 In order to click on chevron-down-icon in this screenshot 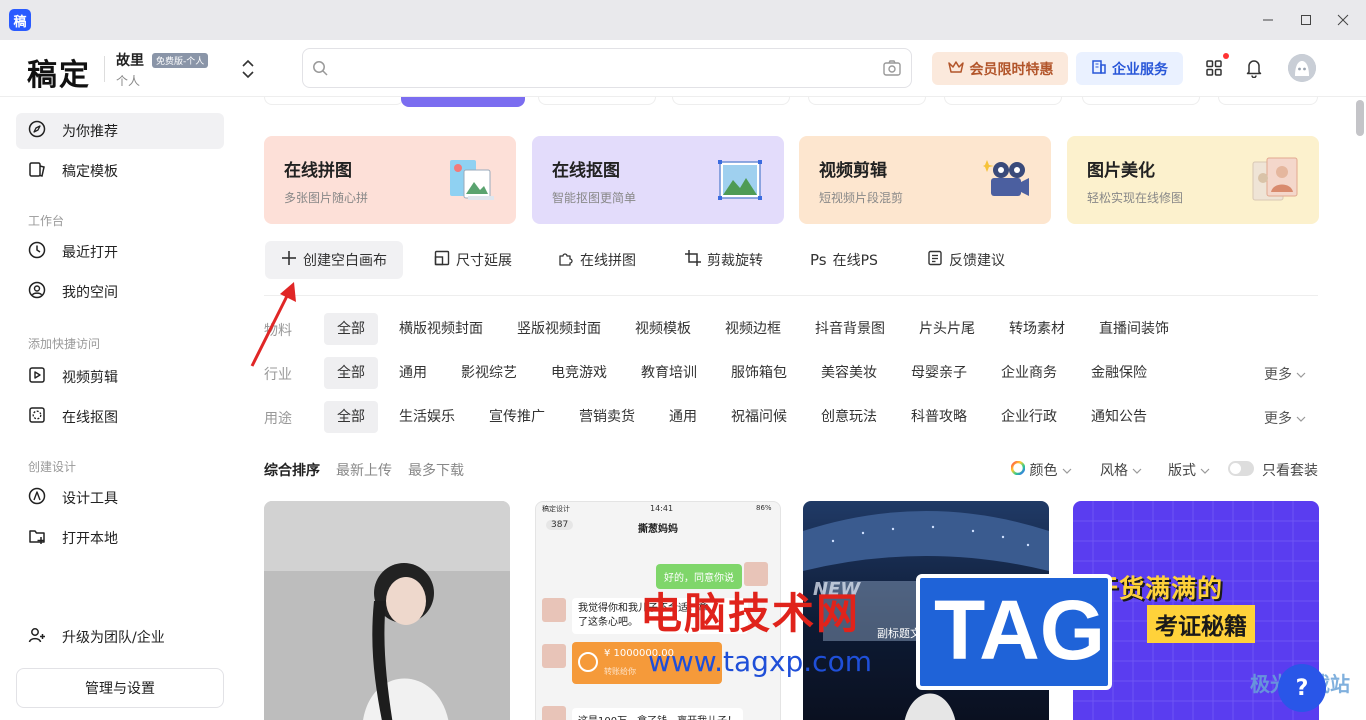, I will do `click(1301, 375)`.